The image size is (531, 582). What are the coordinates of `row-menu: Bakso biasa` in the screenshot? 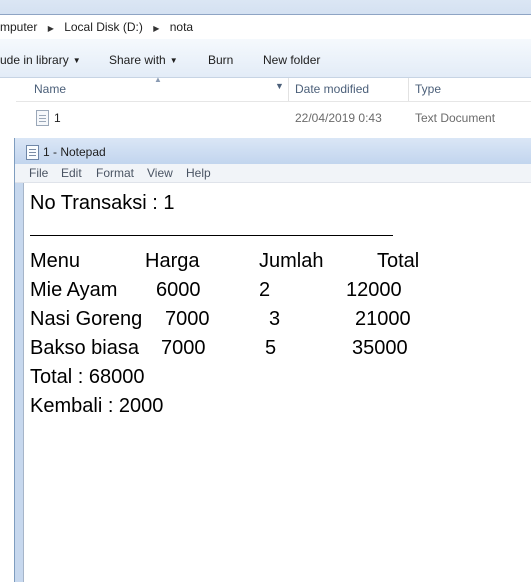 It's located at (84, 348).